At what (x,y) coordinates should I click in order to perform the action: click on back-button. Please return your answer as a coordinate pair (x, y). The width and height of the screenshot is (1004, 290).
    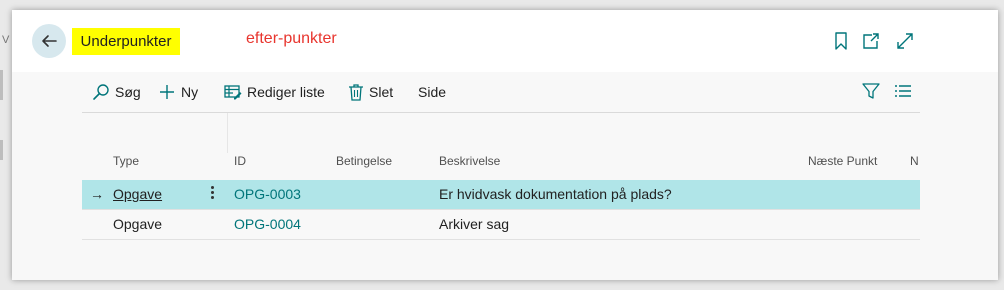
    Looking at the image, I should click on (49, 41).